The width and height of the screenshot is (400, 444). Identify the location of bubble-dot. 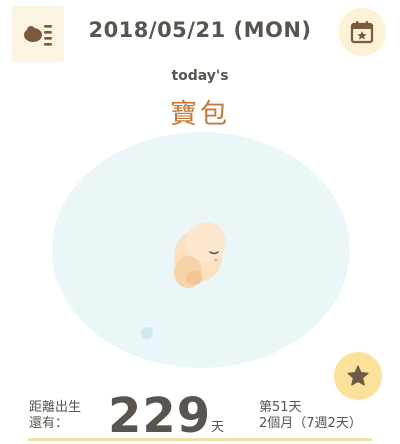
(147, 333).